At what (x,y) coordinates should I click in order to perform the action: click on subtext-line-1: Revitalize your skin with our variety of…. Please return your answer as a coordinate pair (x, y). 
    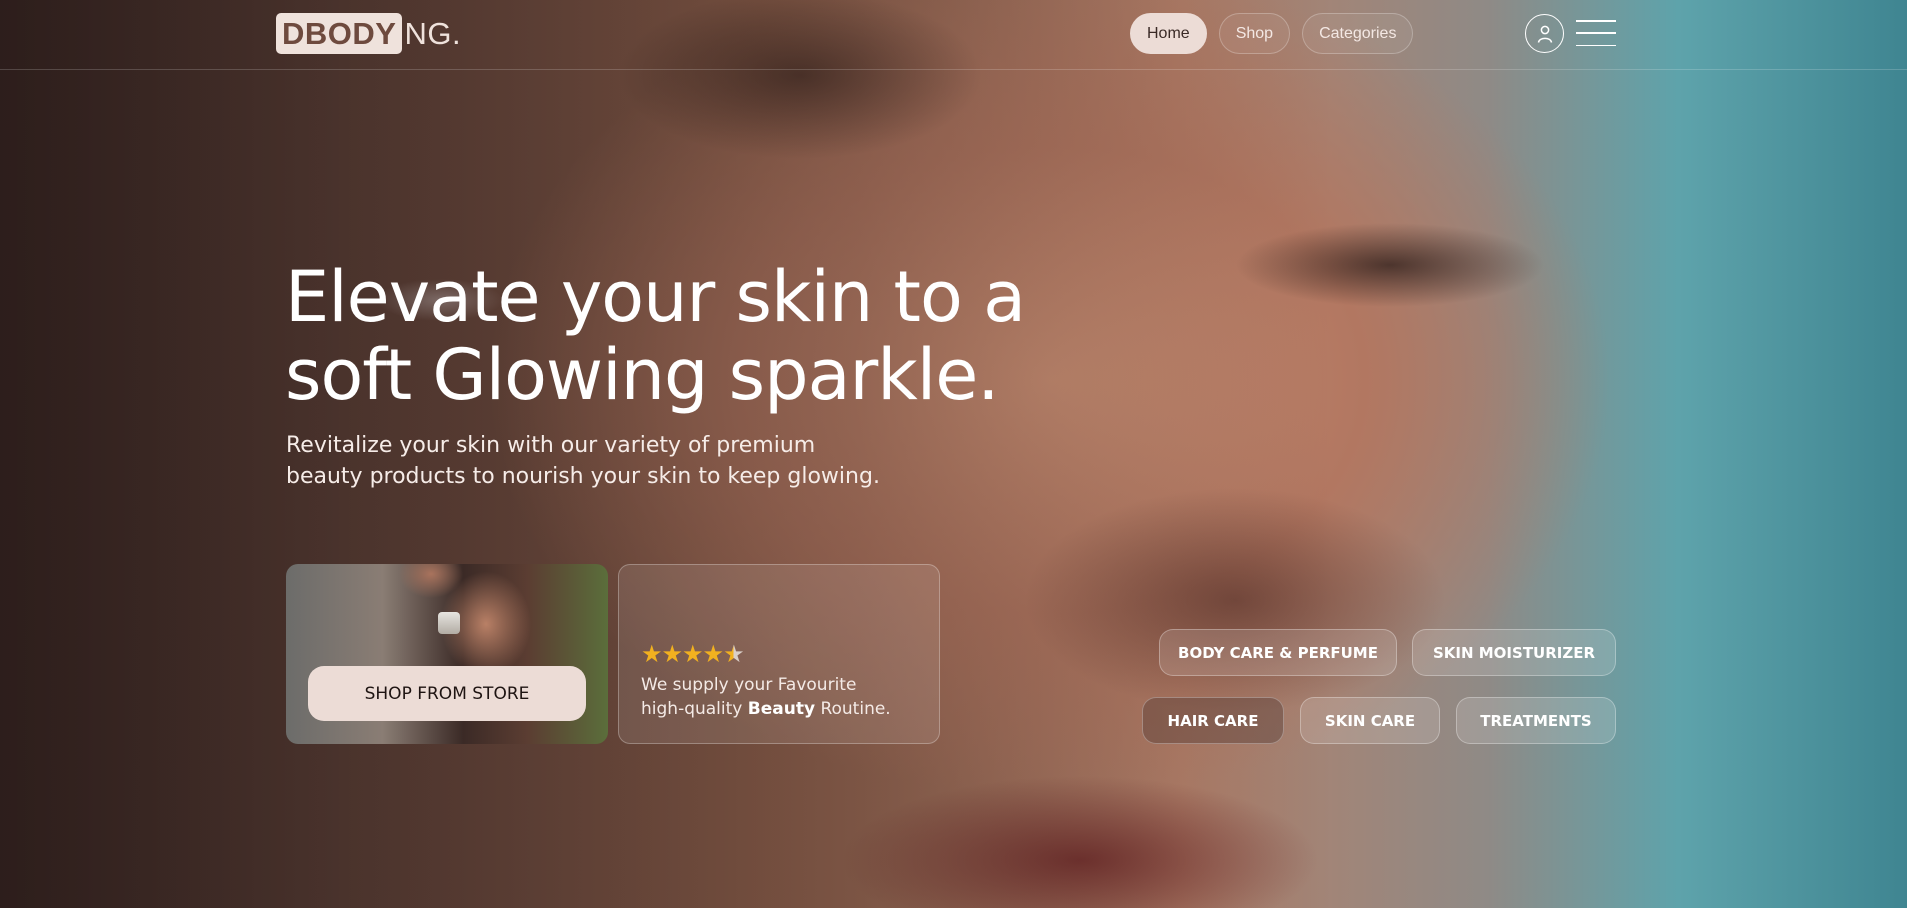
    Looking at the image, I should click on (551, 445).